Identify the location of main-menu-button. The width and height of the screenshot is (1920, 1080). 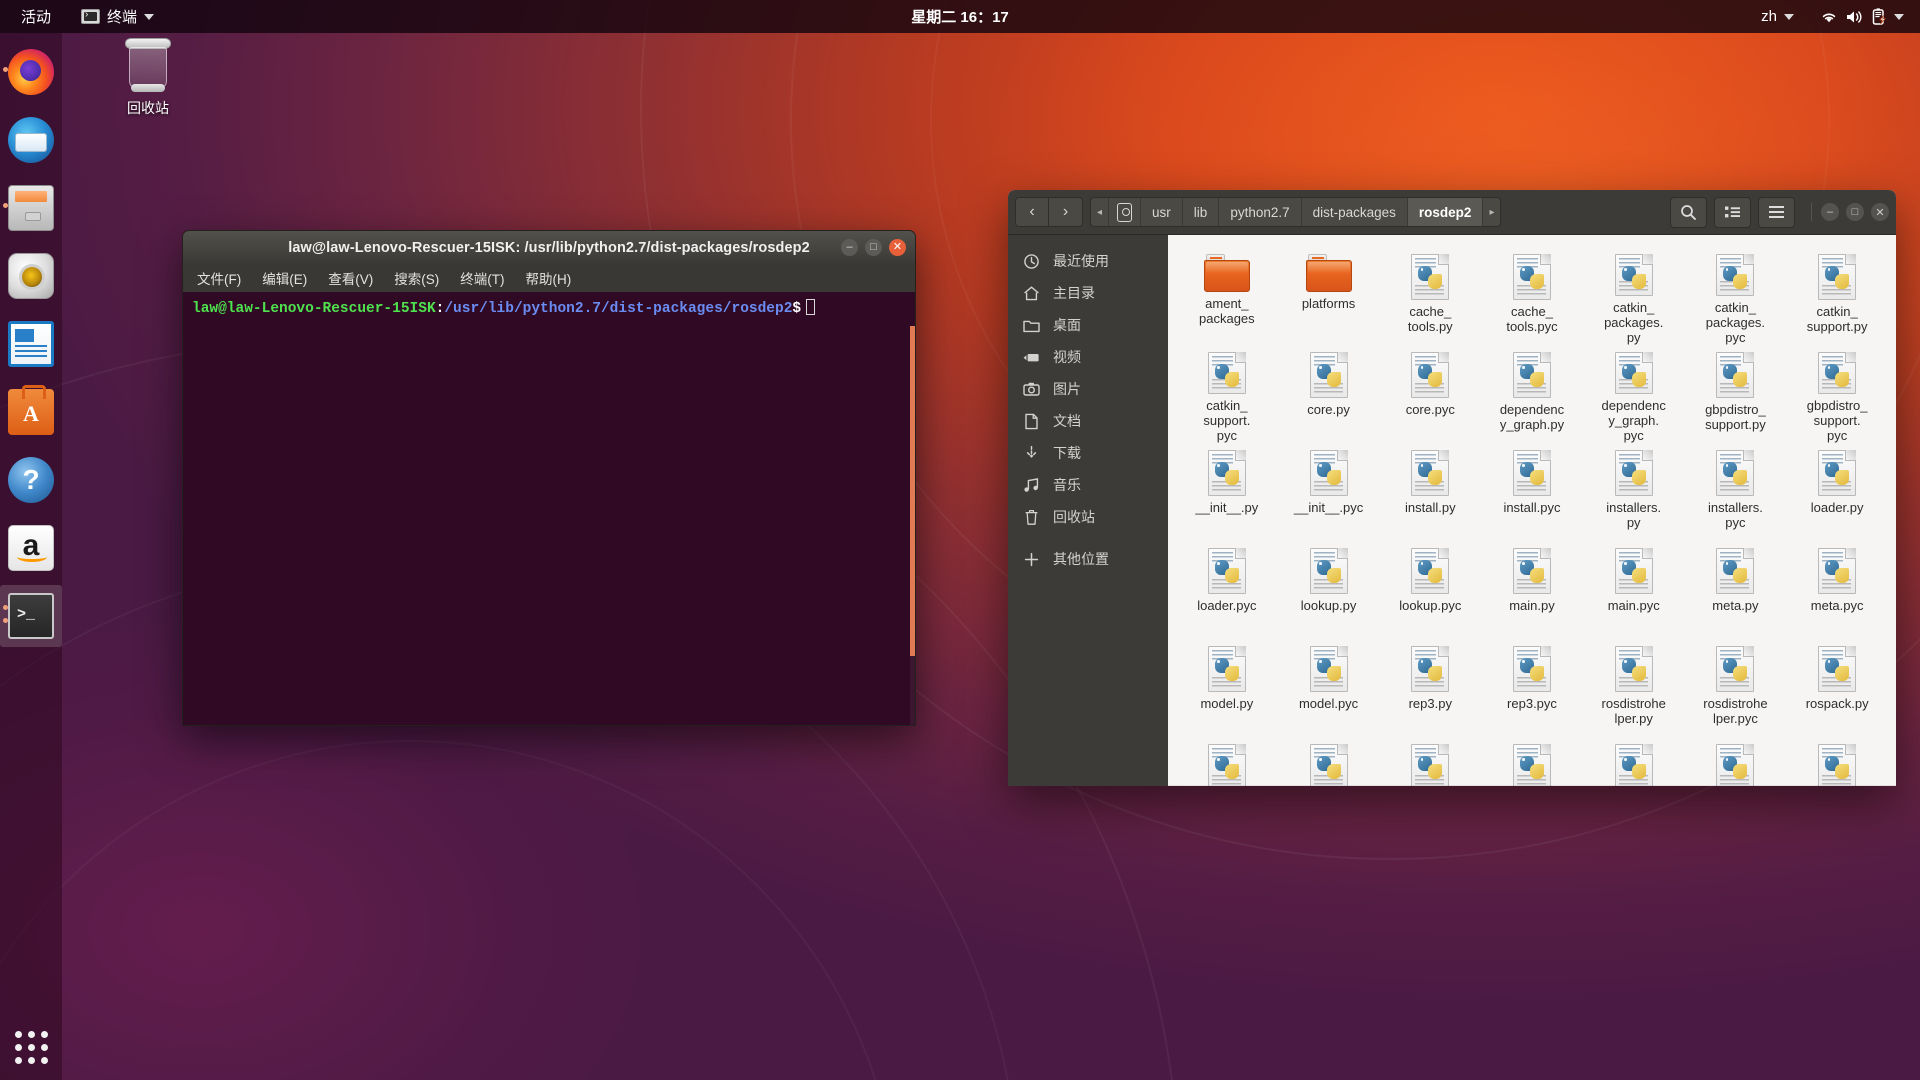
(1776, 212).